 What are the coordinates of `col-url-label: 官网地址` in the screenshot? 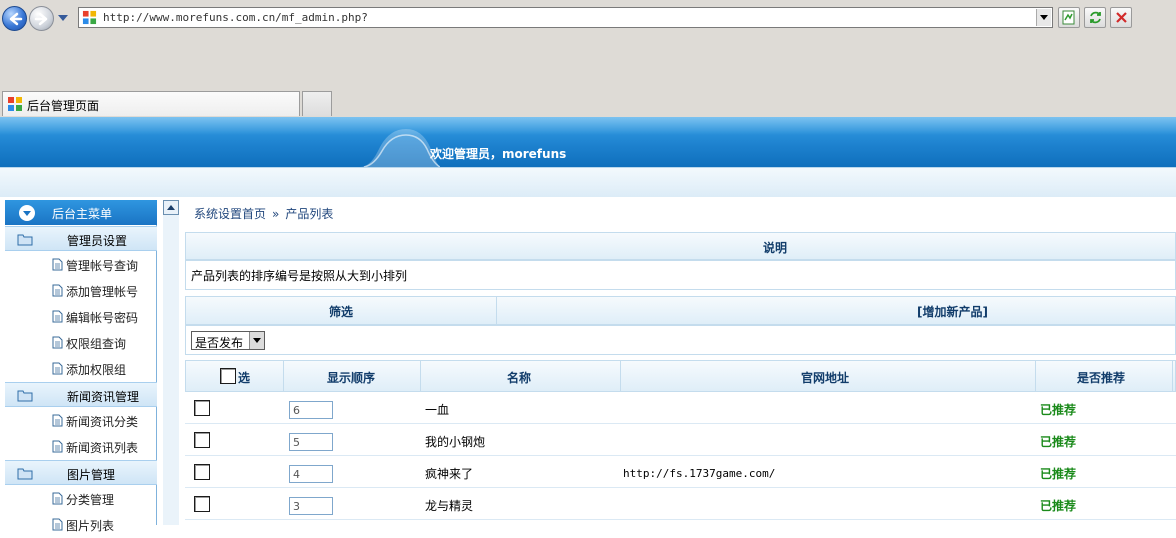 It's located at (825, 378).